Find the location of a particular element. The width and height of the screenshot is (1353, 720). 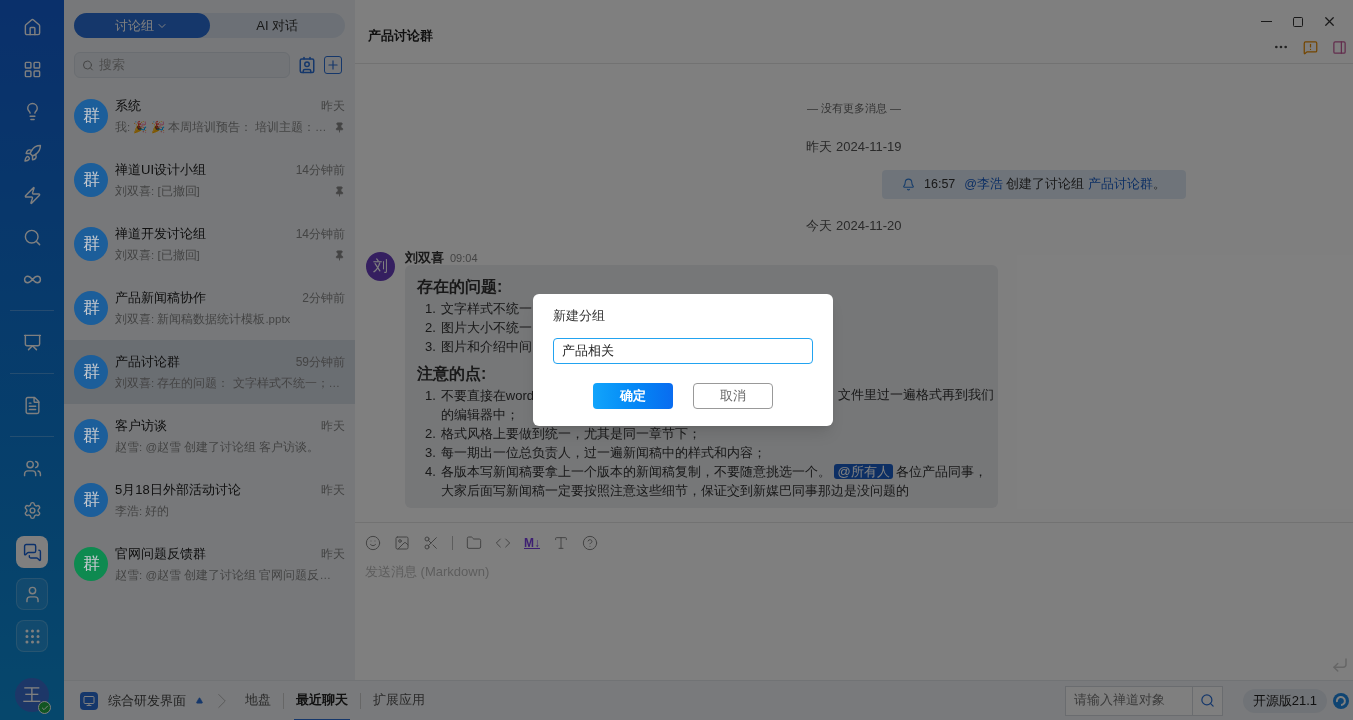

swirl-logo-icon is located at coordinates (1341, 700).